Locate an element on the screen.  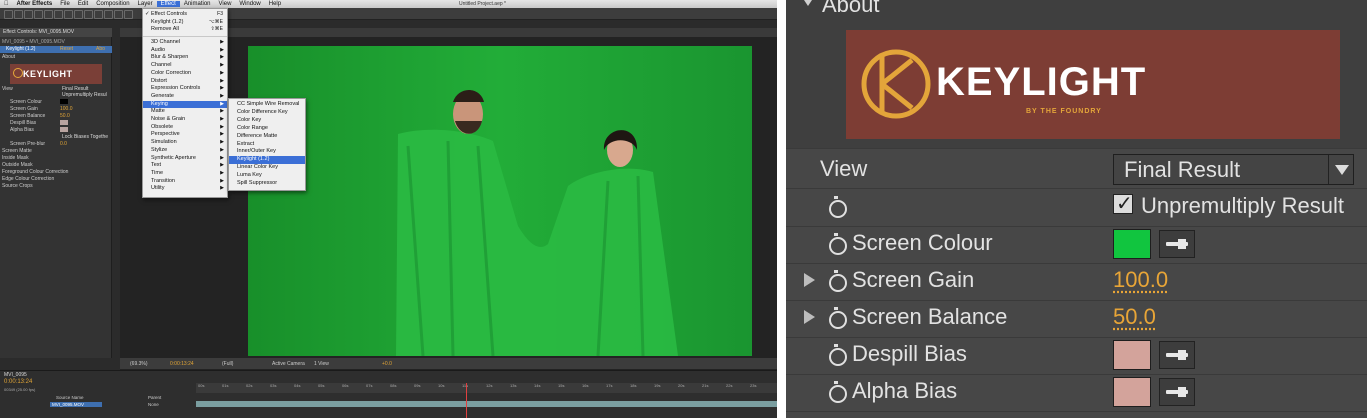
magnification-dropdown: (69.3%) is located at coordinates (139, 364).